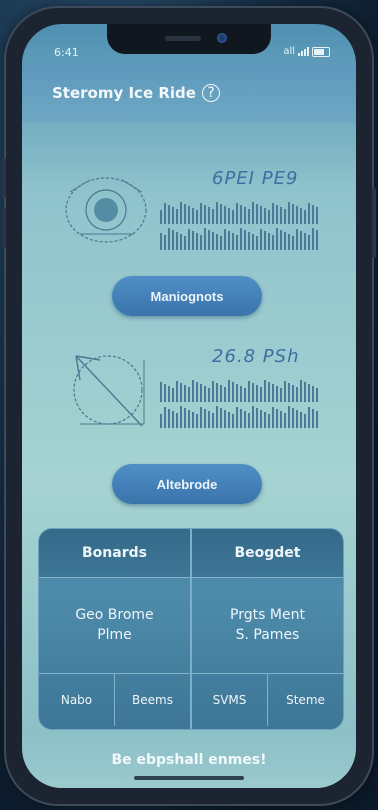 The image size is (378, 810). I want to click on reading-card-2: 26.8 PSh, so click(195, 390).